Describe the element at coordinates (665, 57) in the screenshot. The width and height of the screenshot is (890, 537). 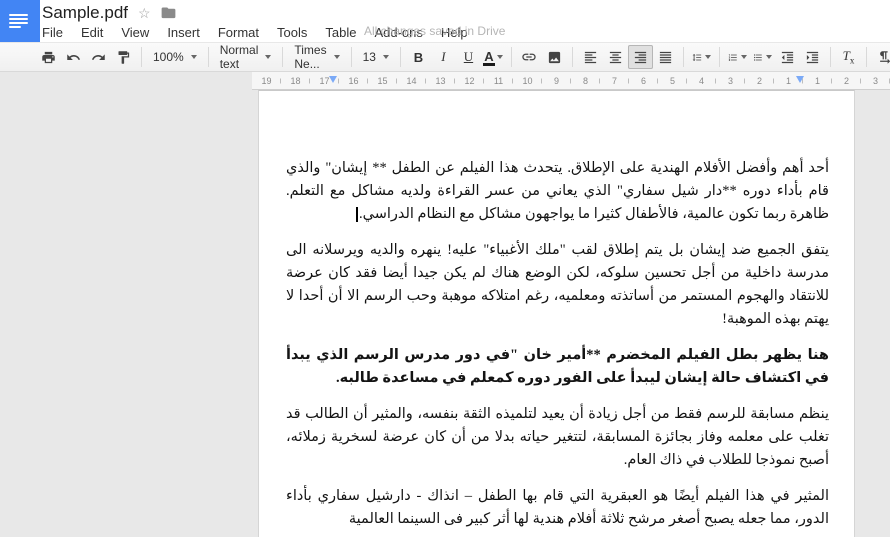
I see `align-justify-button` at that location.